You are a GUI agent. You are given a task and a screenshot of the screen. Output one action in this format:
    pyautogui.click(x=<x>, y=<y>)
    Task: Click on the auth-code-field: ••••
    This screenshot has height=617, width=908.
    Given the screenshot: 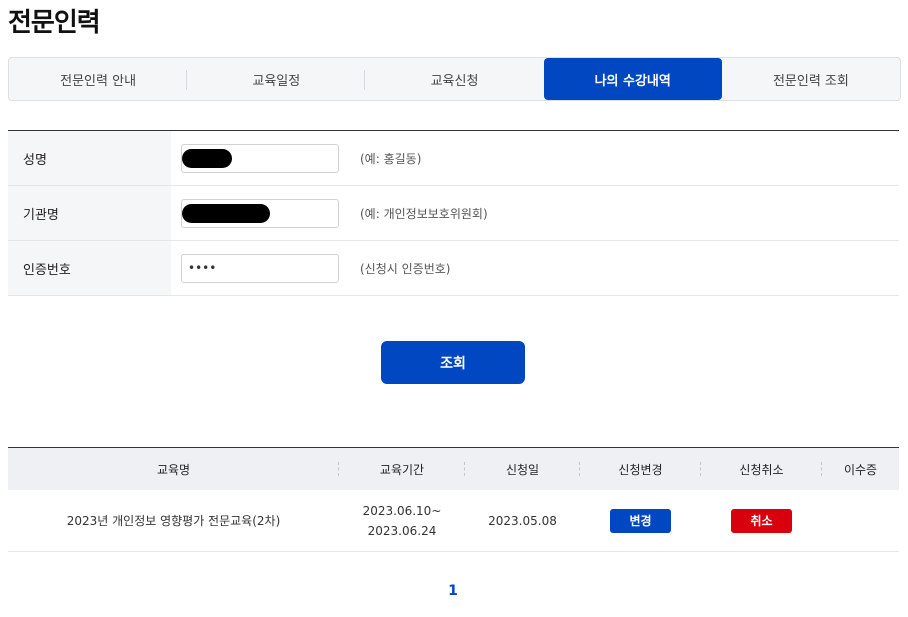 What is the action you would take?
    pyautogui.click(x=260, y=268)
    